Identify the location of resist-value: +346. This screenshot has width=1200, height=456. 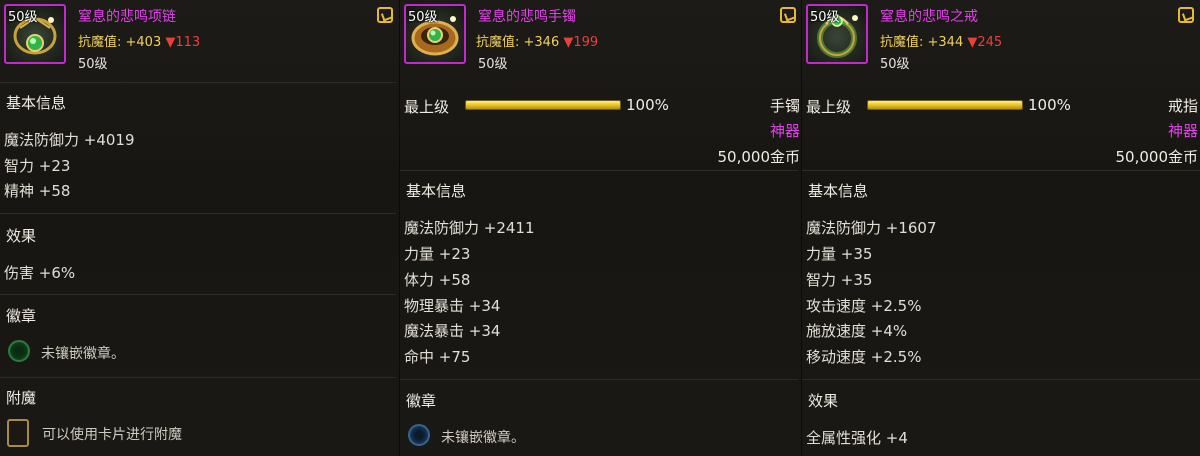
(541, 42).